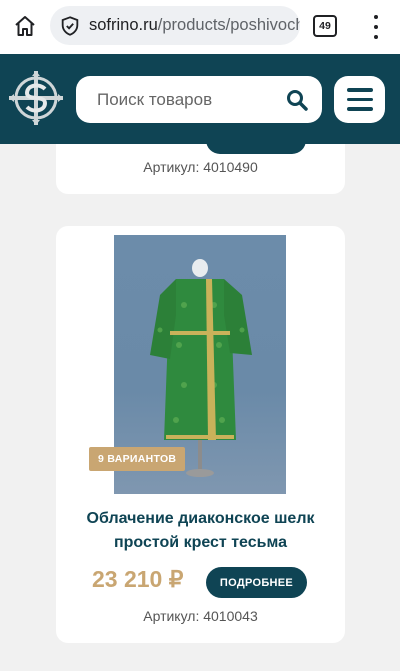 This screenshot has width=400, height=671. Describe the element at coordinates (25, 26) in the screenshot. I see `home-icon` at that location.